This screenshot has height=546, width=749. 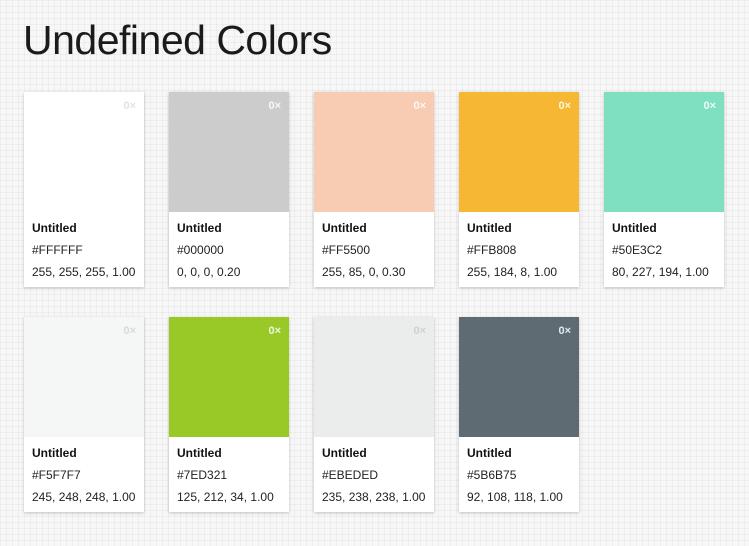 What do you see at coordinates (84, 474) in the screenshot?
I see `color-info: Untitled #F5F7F7 245, 248, 248, 1.00` at bounding box center [84, 474].